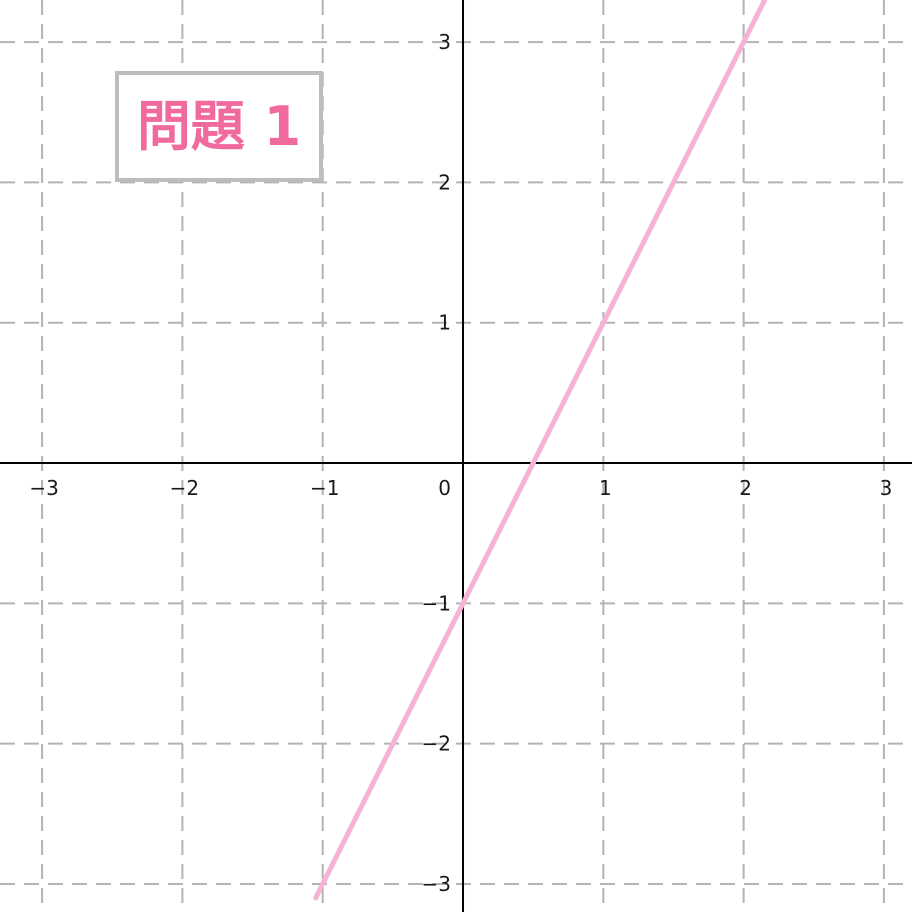 The width and height of the screenshot is (912, 912). What do you see at coordinates (605, 488) in the screenshot?
I see `x-tick-label: 1` at bounding box center [605, 488].